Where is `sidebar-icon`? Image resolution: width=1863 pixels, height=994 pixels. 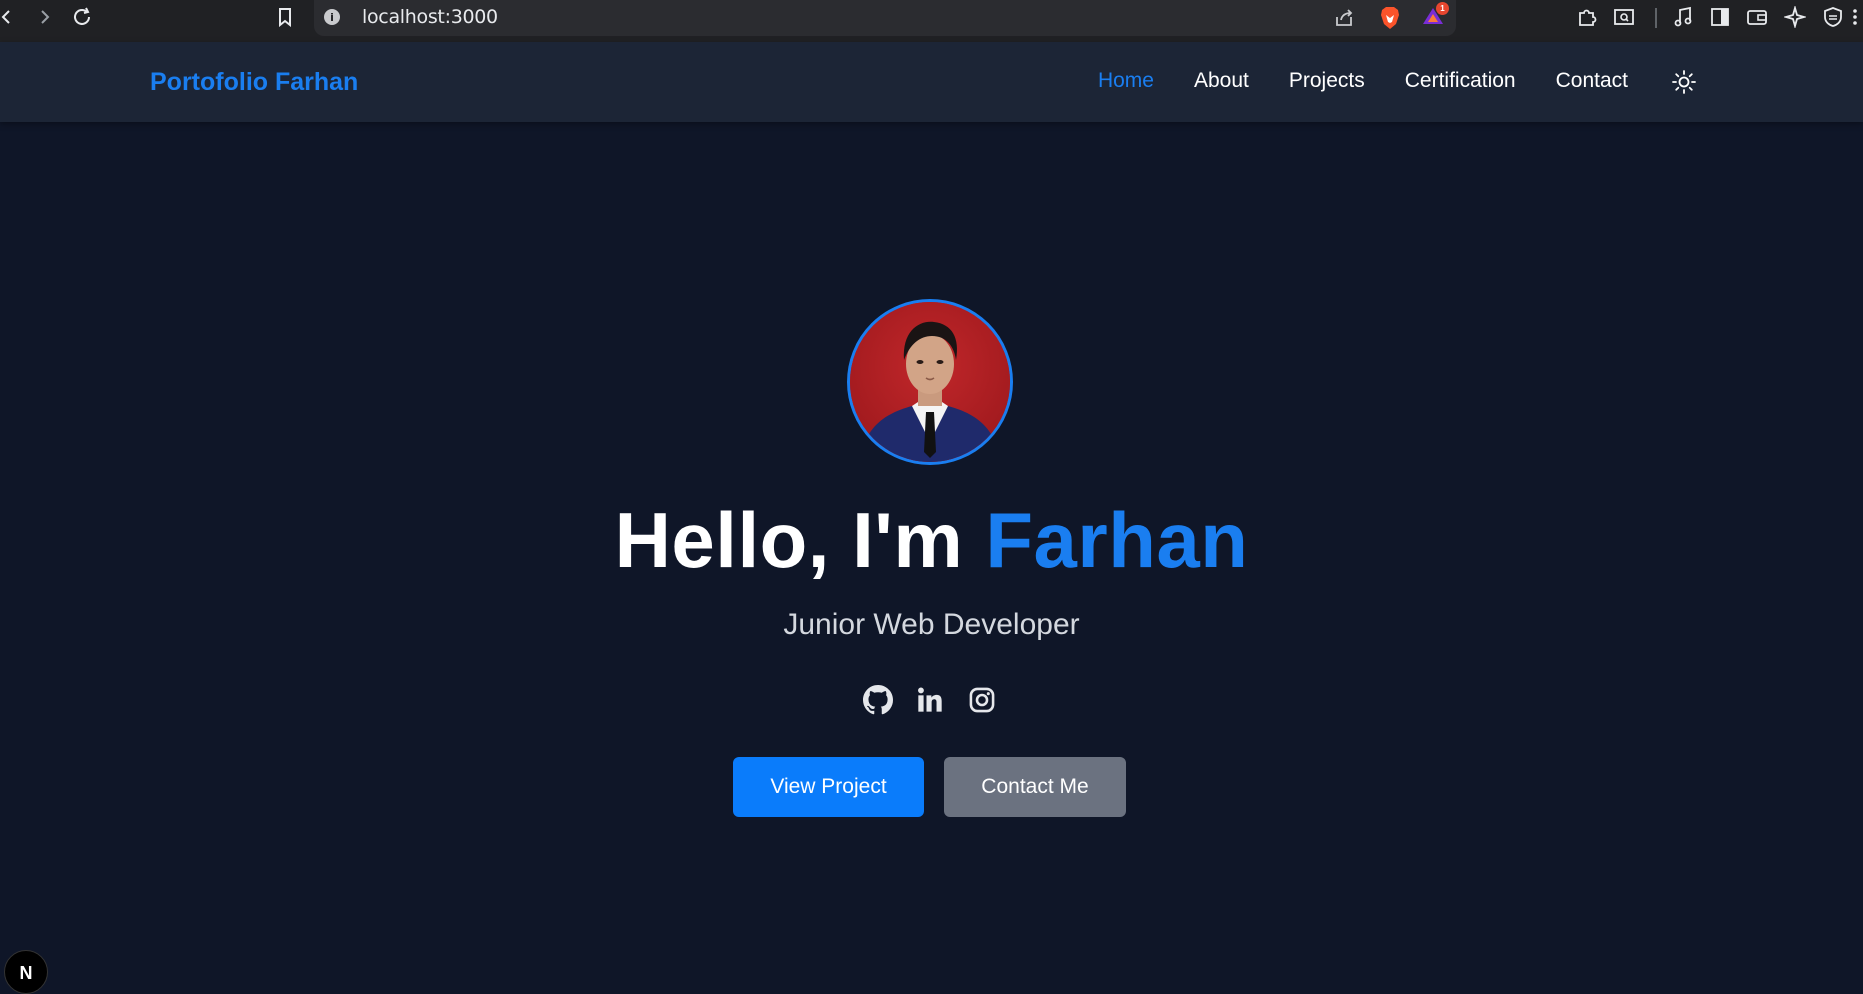
sidebar-icon is located at coordinates (1720, 17).